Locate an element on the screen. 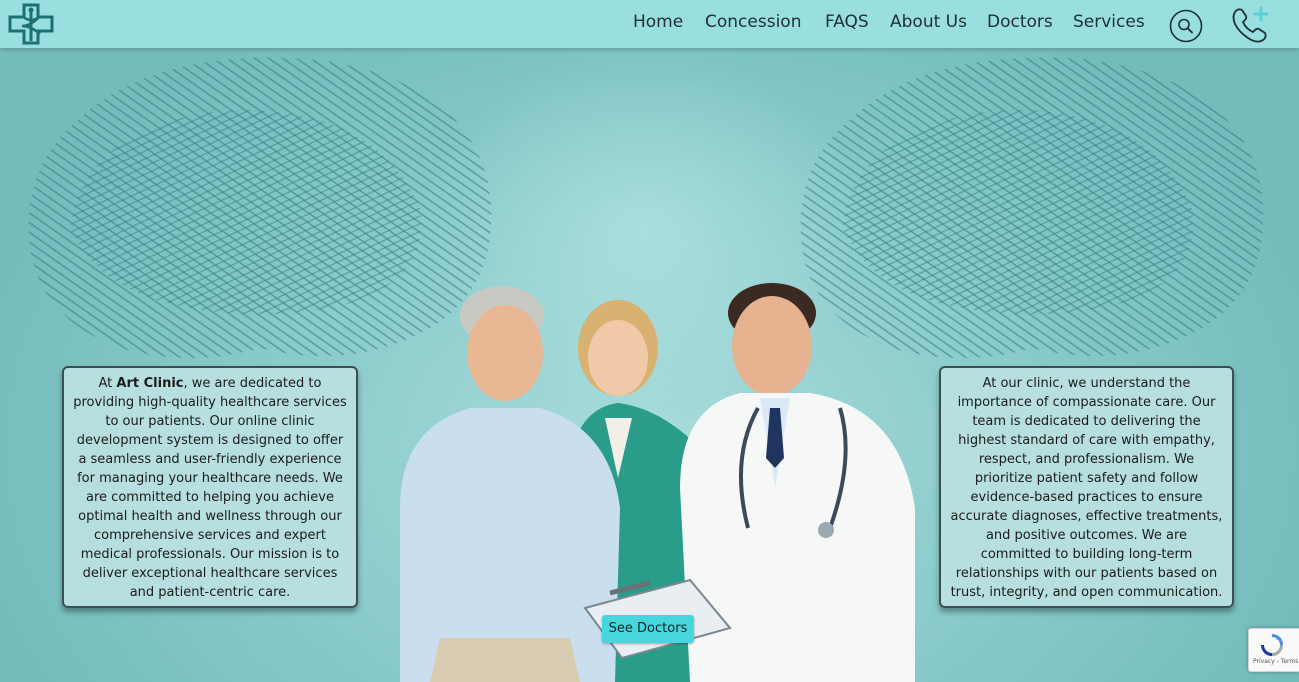  recaptcha-icon is located at coordinates (1272, 645).